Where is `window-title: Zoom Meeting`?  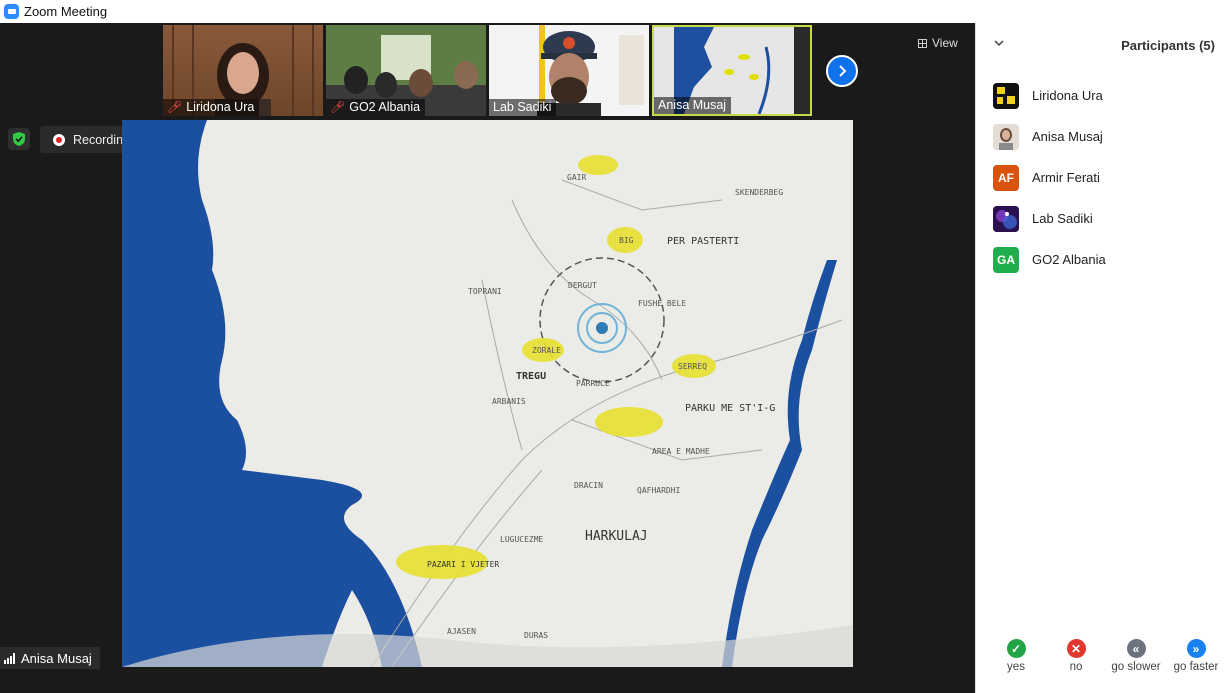
window-title: Zoom Meeting is located at coordinates (66, 11).